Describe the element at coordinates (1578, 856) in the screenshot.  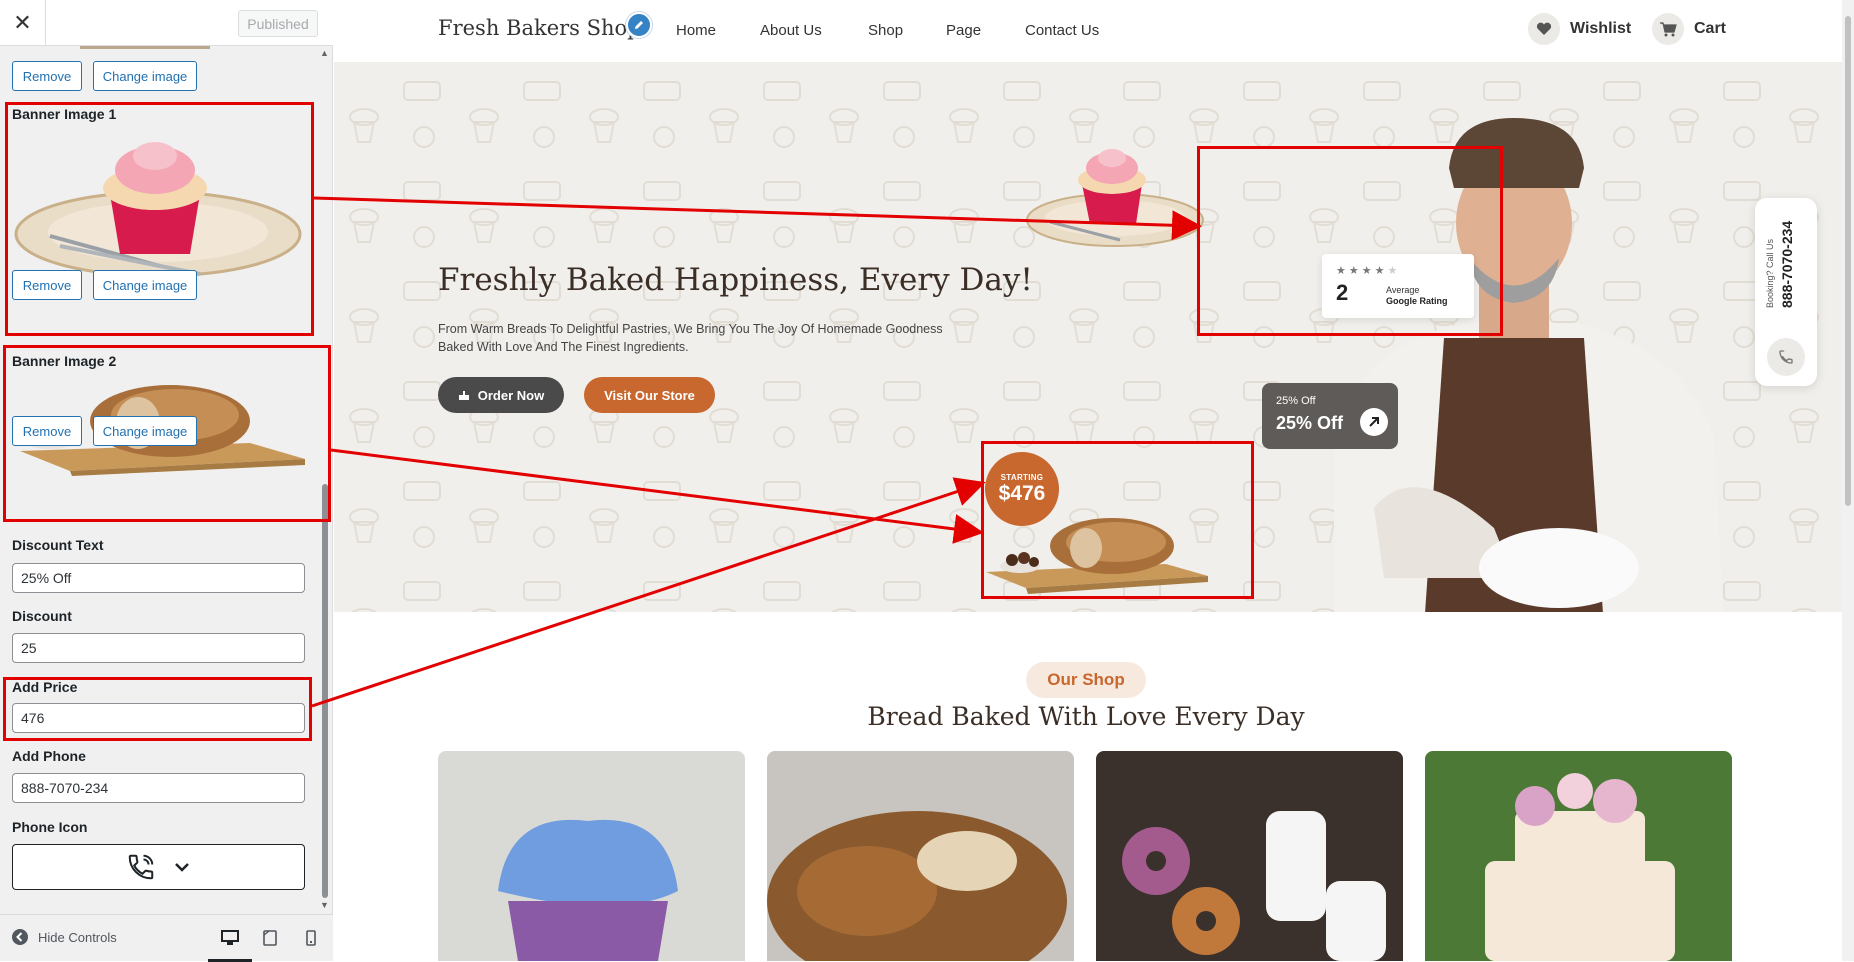
I see `product-card-cake` at that location.